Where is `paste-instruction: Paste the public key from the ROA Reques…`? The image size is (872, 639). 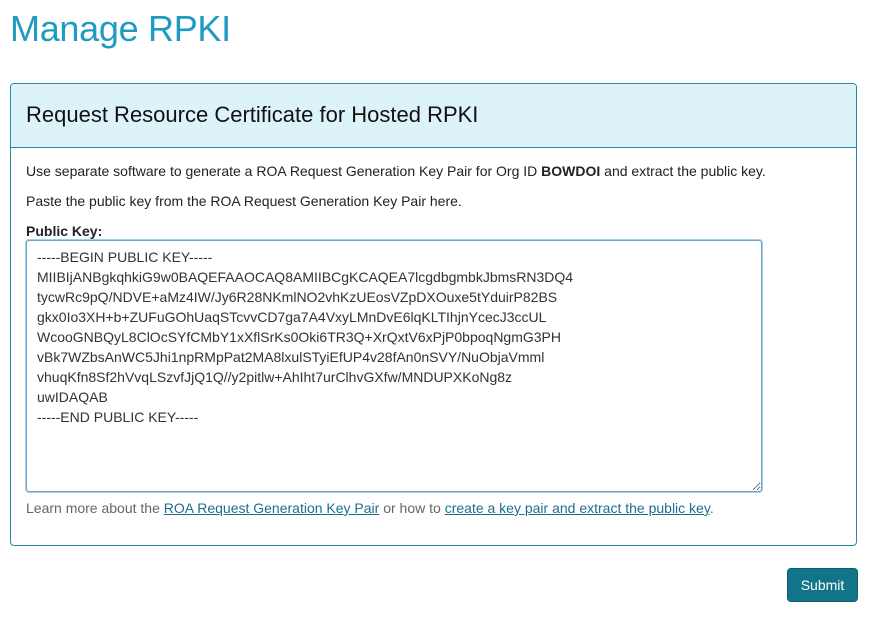
paste-instruction: Paste the public key from the ROA Reques… is located at coordinates (244, 201).